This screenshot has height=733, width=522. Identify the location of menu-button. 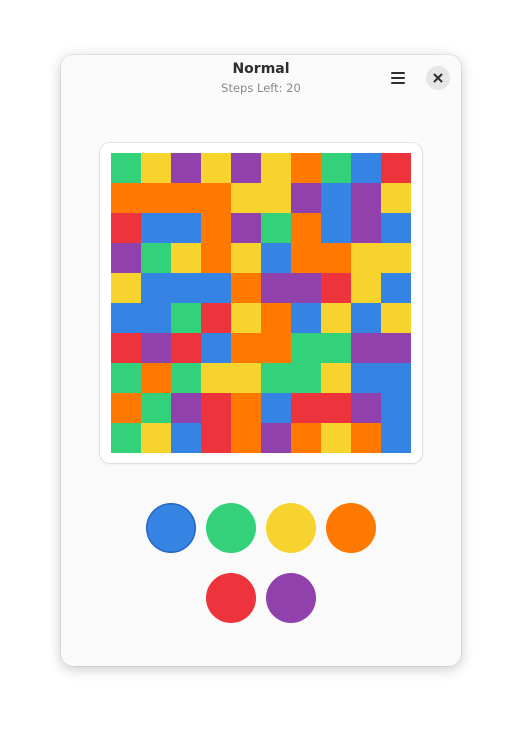
(398, 78).